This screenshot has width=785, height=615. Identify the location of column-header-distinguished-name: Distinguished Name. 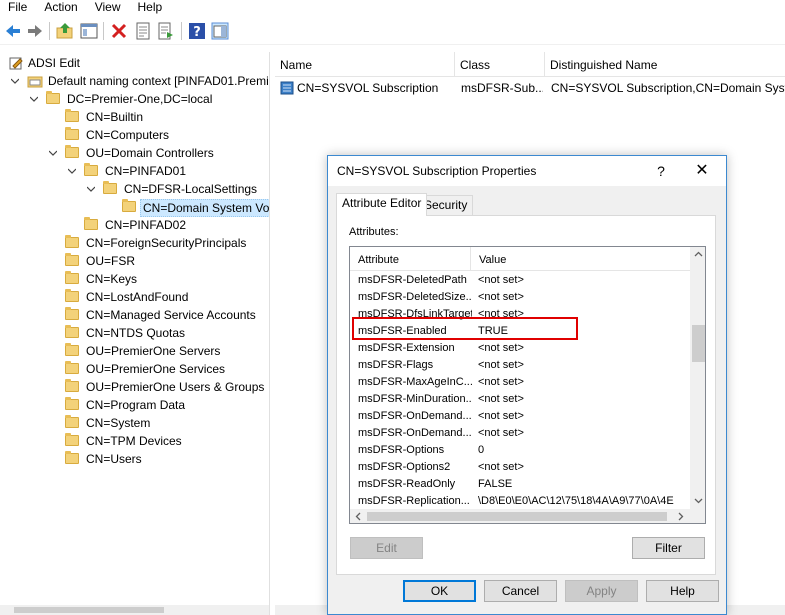
(665, 64).